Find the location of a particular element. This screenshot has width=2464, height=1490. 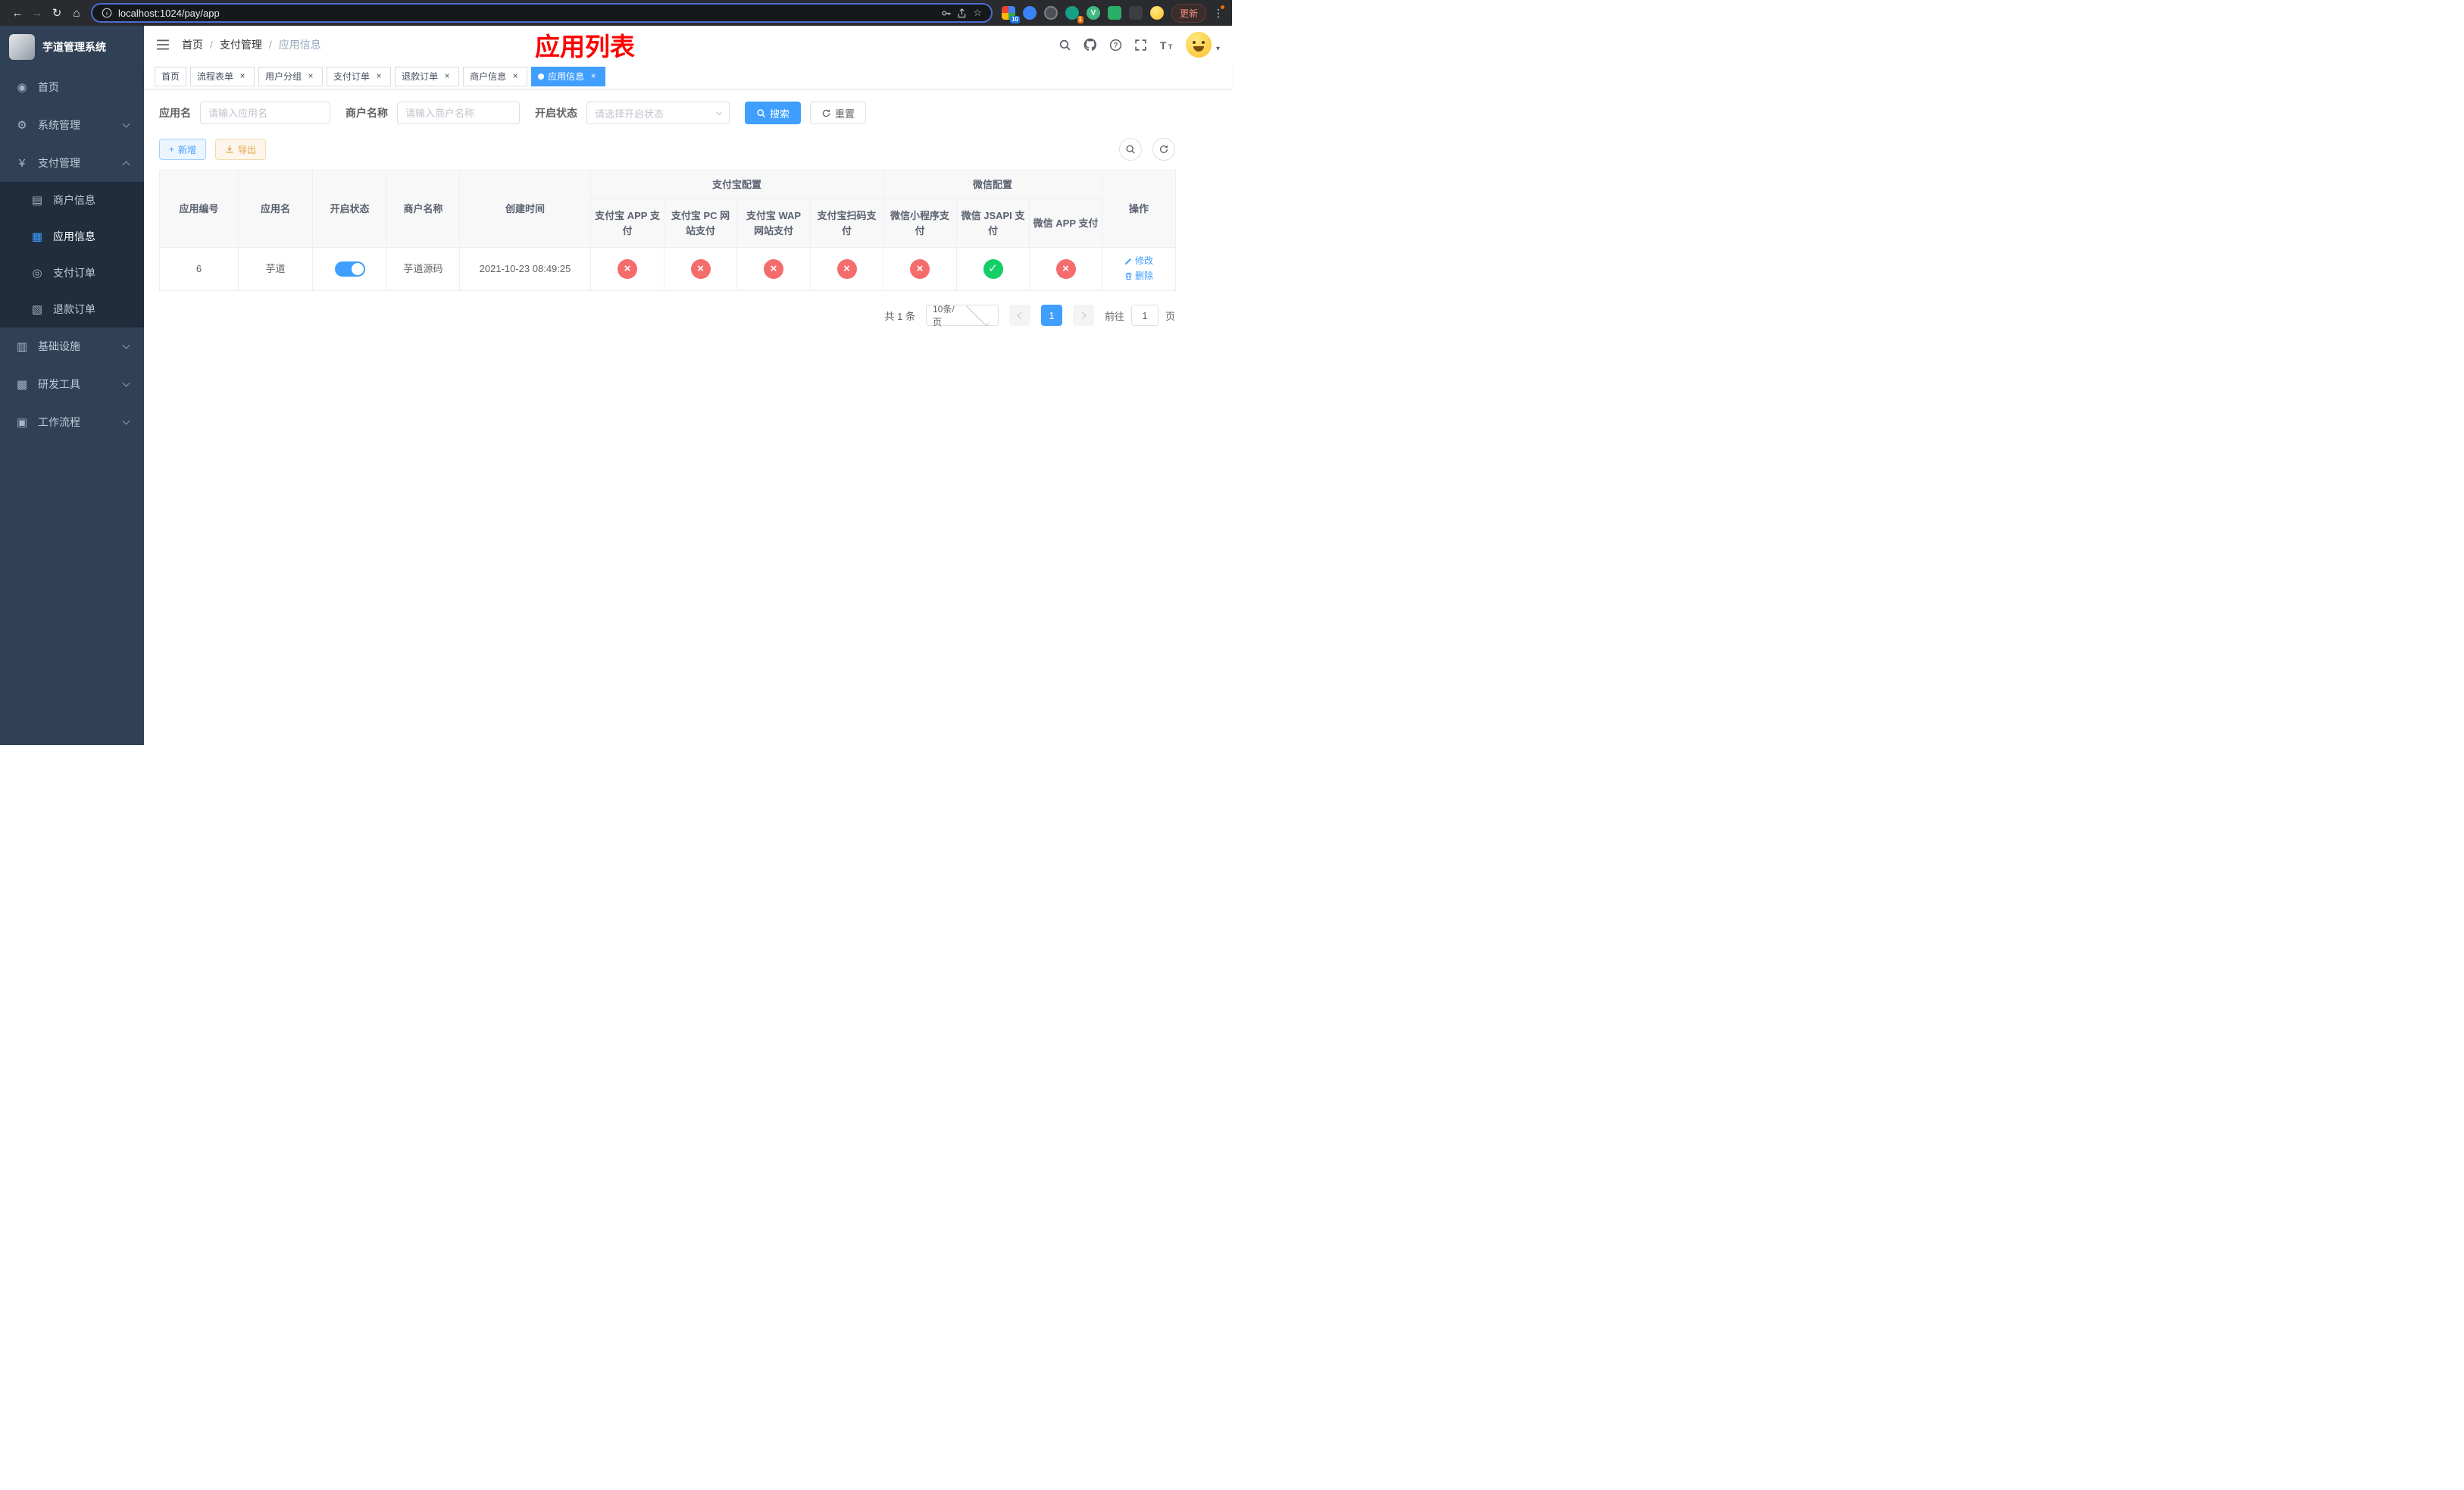

export-button-label: 导出 is located at coordinates (247, 149).